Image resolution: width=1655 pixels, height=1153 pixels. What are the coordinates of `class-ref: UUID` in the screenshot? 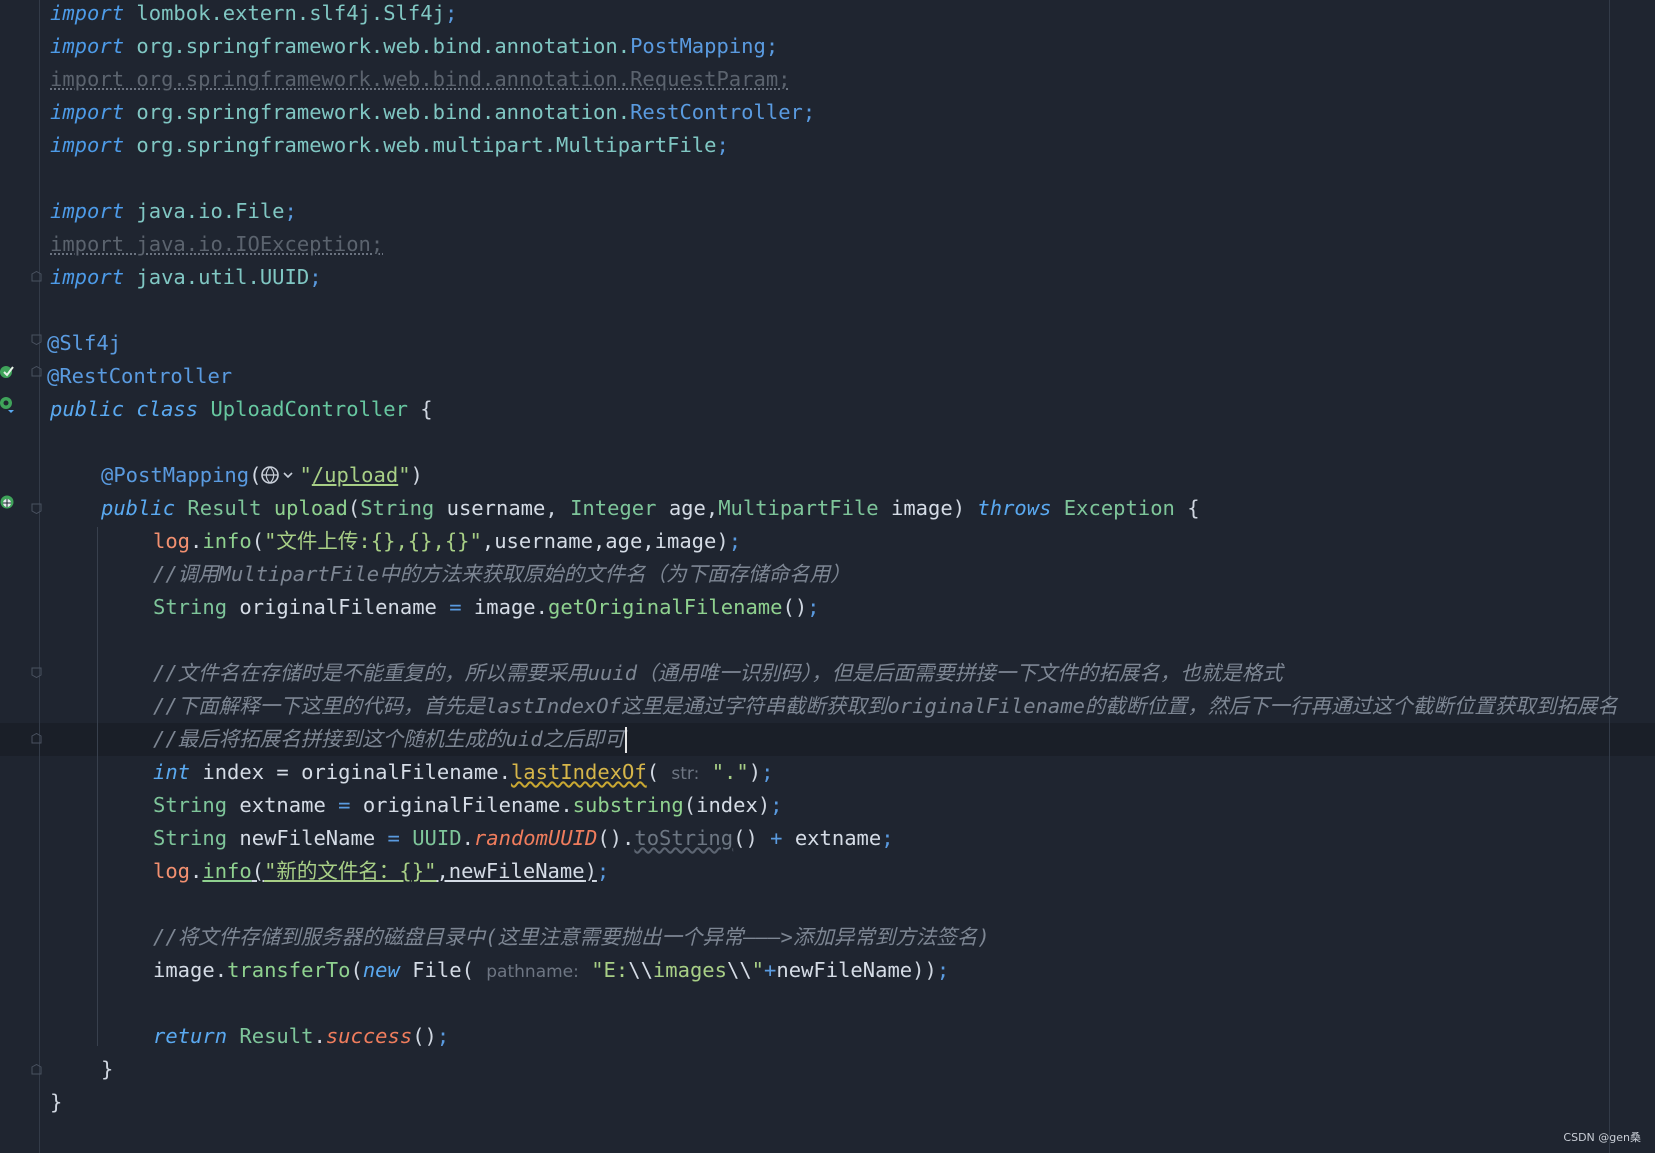 It's located at (437, 838).